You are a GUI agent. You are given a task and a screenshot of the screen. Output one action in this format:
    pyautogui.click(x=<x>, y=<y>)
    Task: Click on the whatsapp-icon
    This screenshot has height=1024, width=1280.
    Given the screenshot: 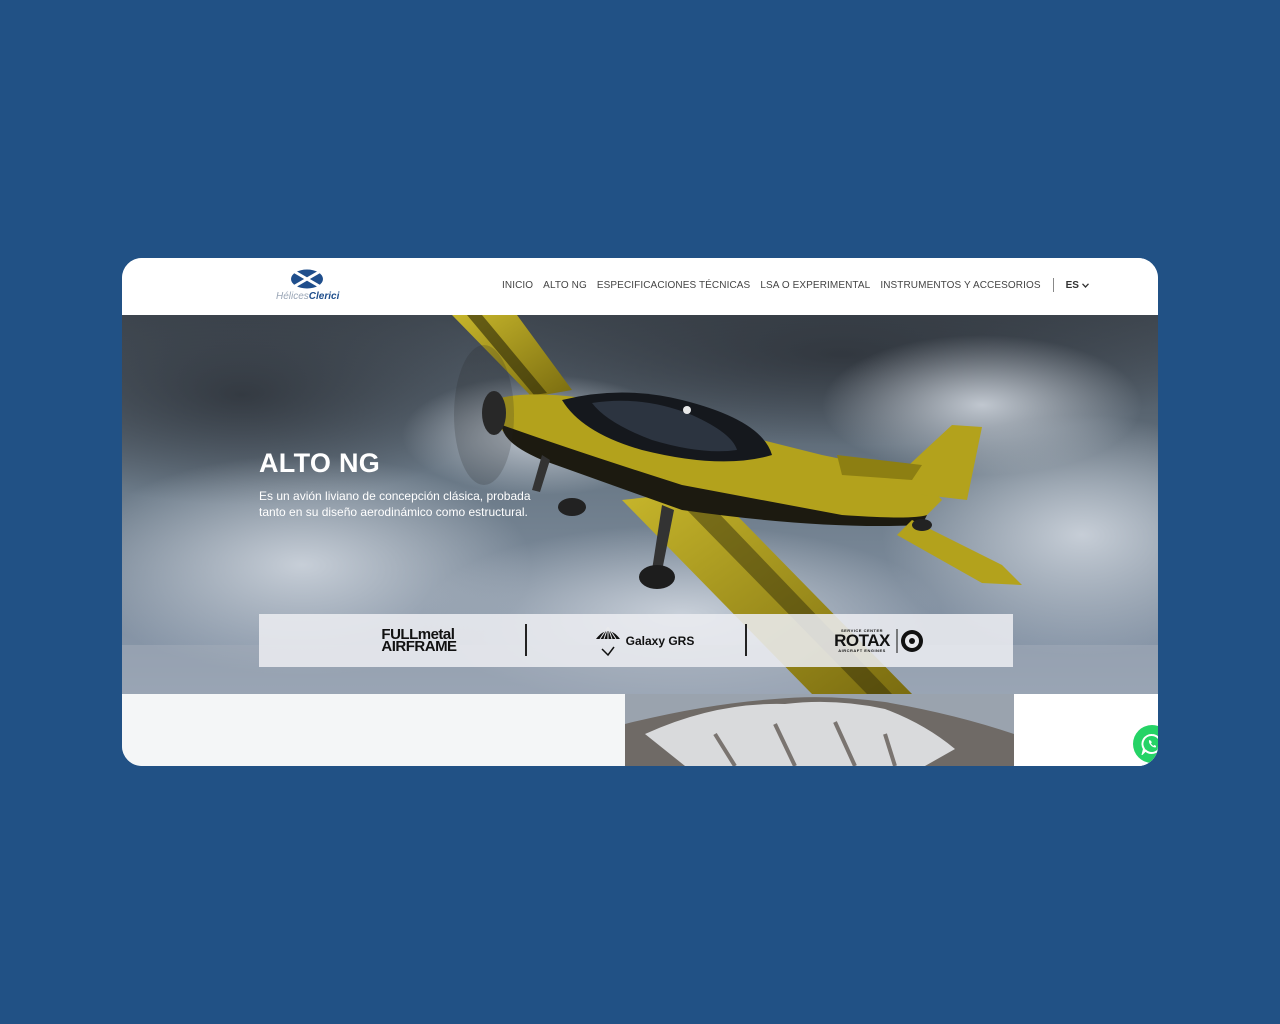 What is the action you would take?
    pyautogui.click(x=1149, y=744)
    